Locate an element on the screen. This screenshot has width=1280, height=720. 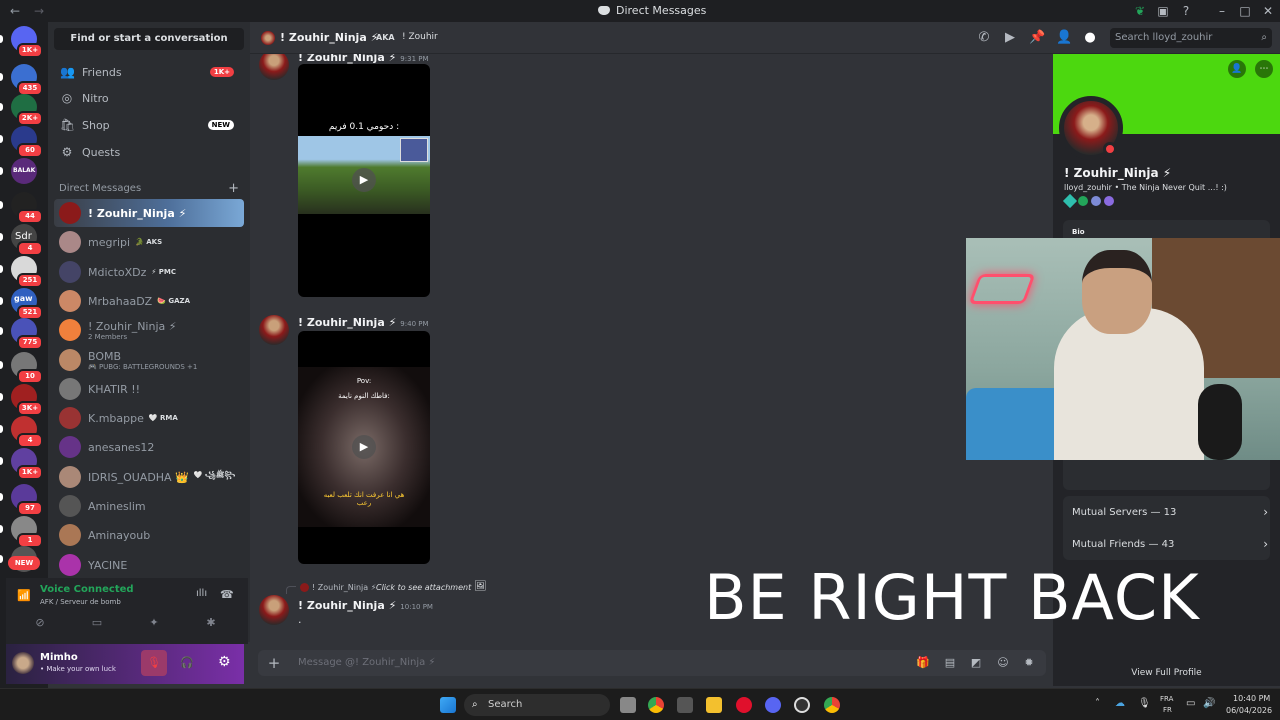
server-icon-server-3: 60 is located at coordinates (27, 142).